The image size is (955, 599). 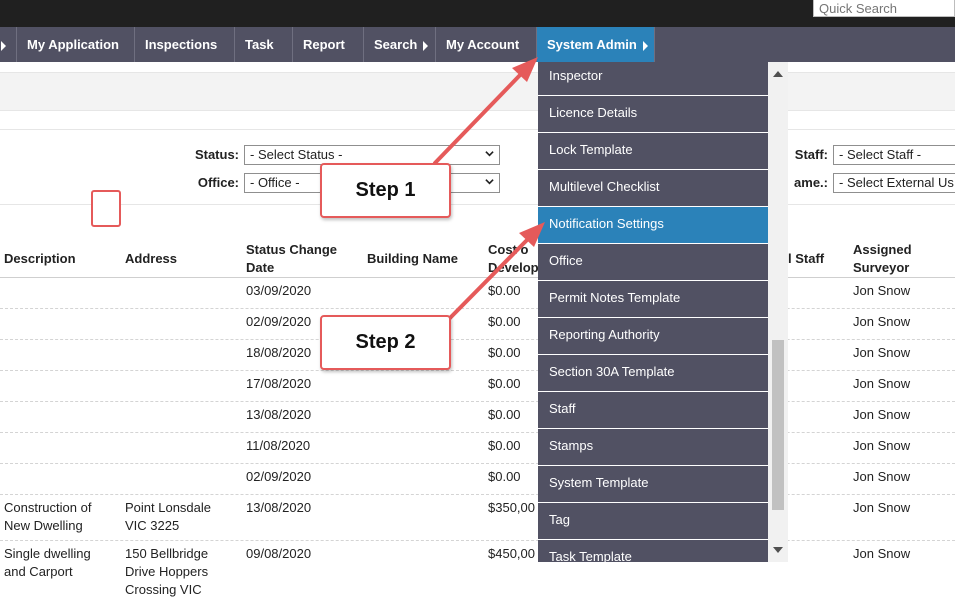 I want to click on col-address: Address, so click(x=151, y=259).